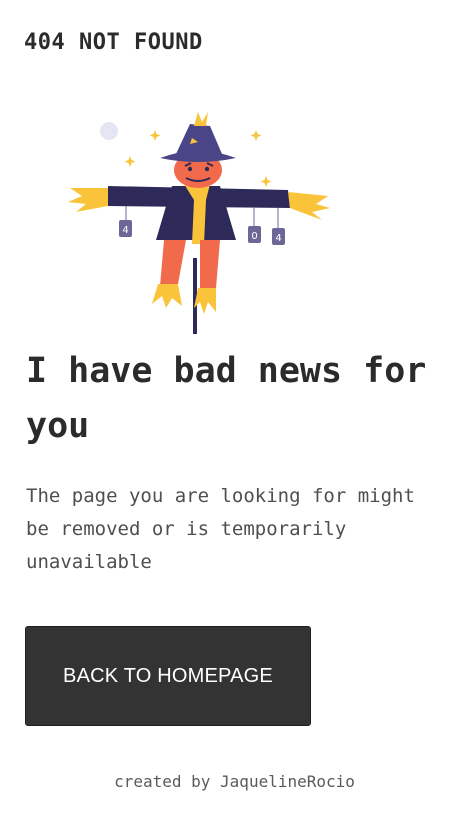  What do you see at coordinates (113, 42) in the screenshot?
I see `brand-title: 404 NOT FOUND` at bounding box center [113, 42].